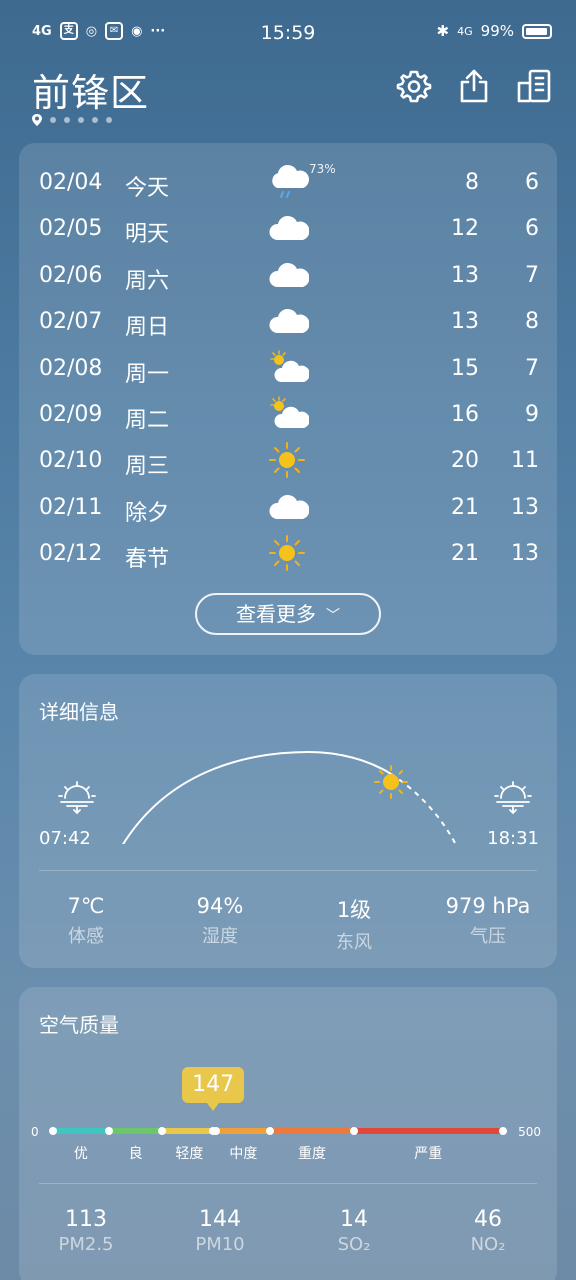 The width and height of the screenshot is (576, 1280). Describe the element at coordinates (465, 414) in the screenshot. I see `forecast-high: 16` at that location.